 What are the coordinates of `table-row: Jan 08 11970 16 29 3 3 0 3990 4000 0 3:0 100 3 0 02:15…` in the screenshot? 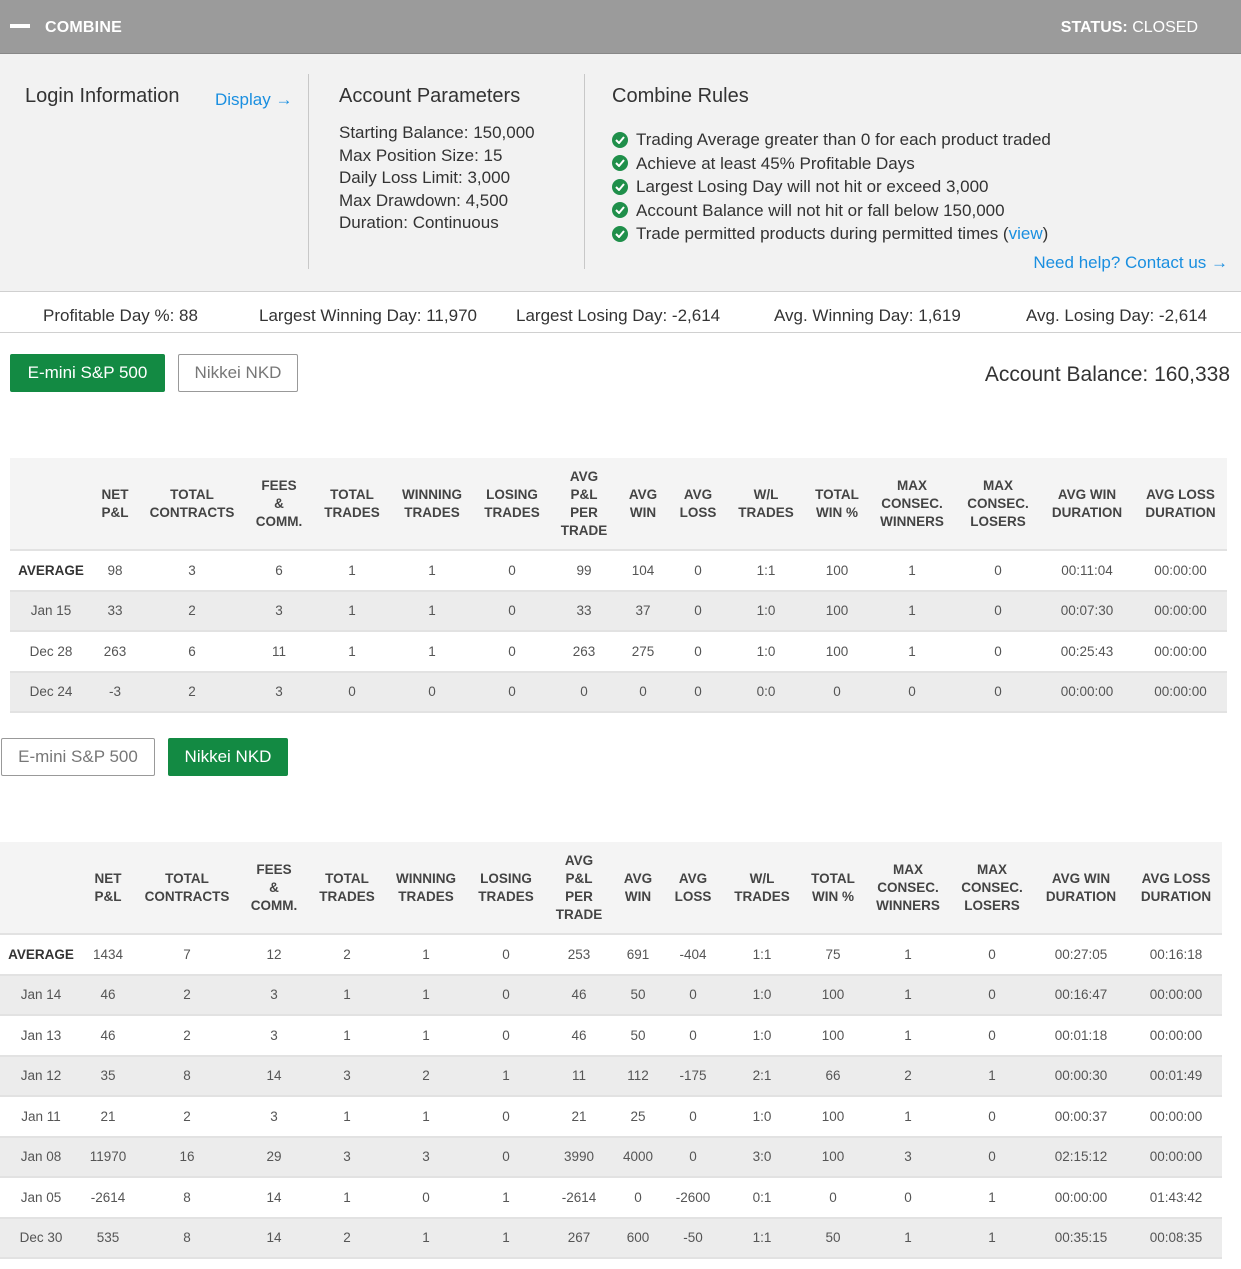 It's located at (611, 1157).